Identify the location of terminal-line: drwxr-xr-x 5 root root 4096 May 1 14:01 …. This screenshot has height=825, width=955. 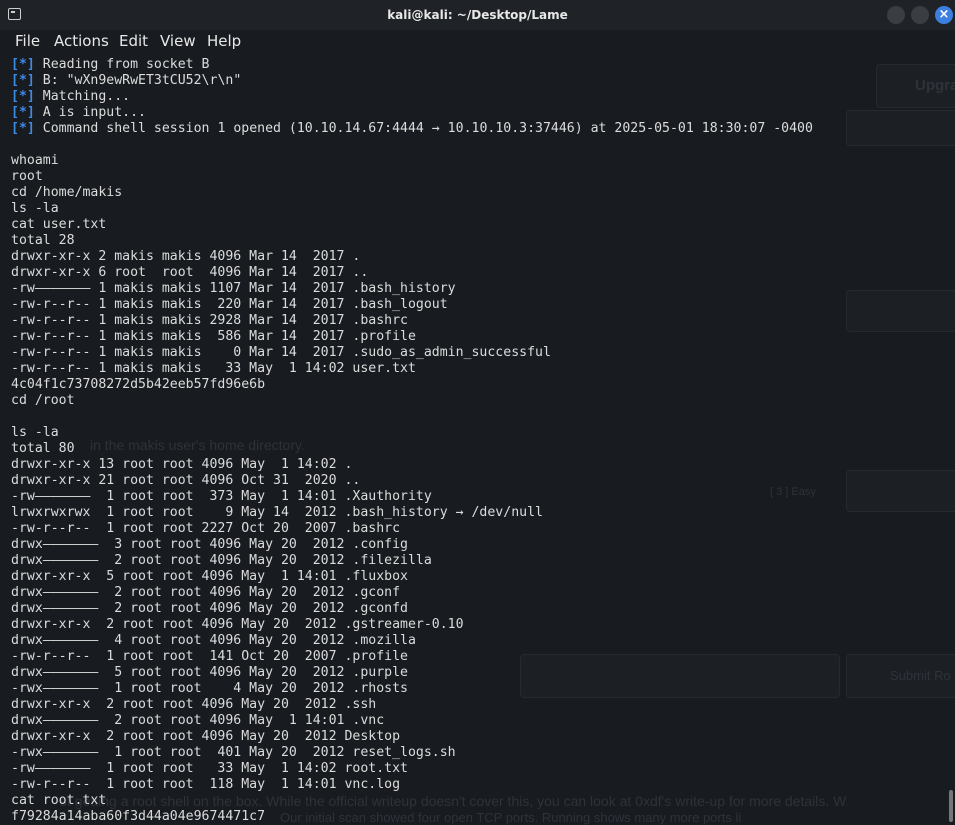
(476, 577).